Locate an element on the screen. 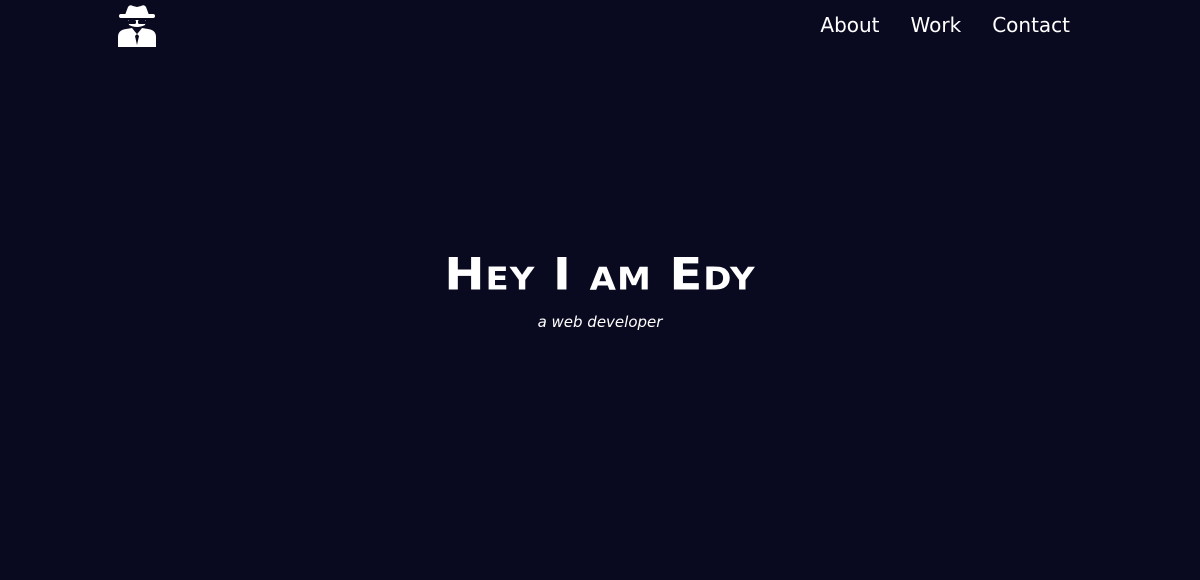  spy-agent-icon is located at coordinates (137, 26).